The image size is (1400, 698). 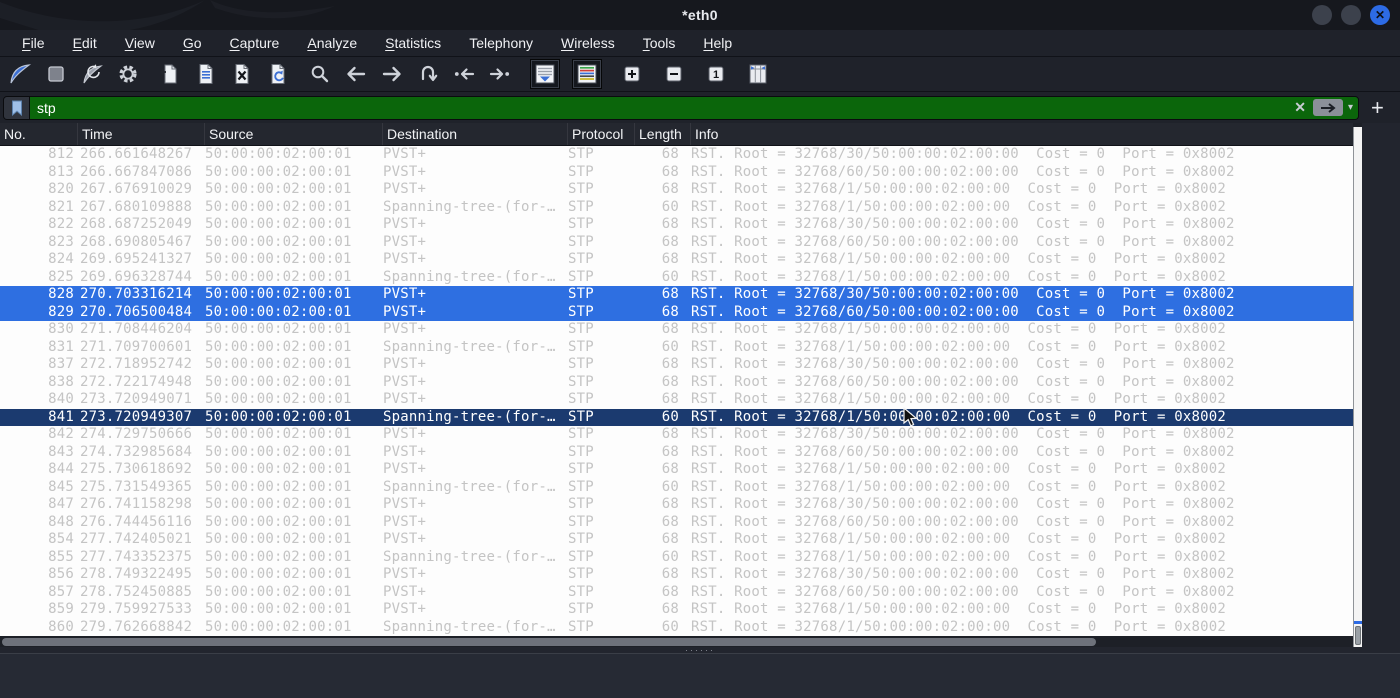 I want to click on cell-no: 822, so click(x=39, y=225).